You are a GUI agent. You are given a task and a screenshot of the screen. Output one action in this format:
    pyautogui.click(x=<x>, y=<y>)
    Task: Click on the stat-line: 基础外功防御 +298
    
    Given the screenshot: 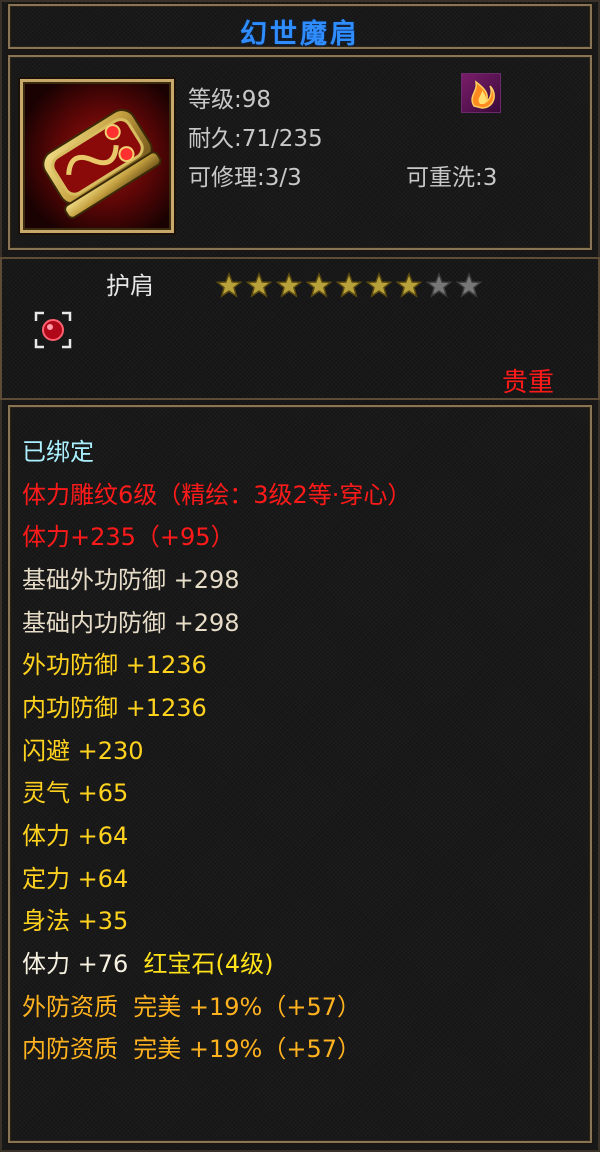 What is the action you would take?
    pyautogui.click(x=131, y=580)
    